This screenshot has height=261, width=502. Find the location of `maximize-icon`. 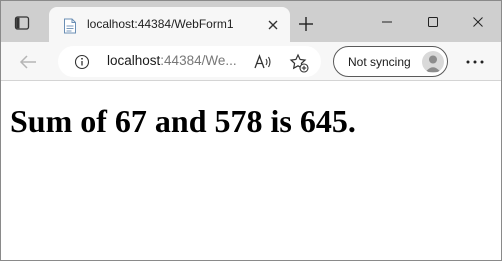

maximize-icon is located at coordinates (433, 22).